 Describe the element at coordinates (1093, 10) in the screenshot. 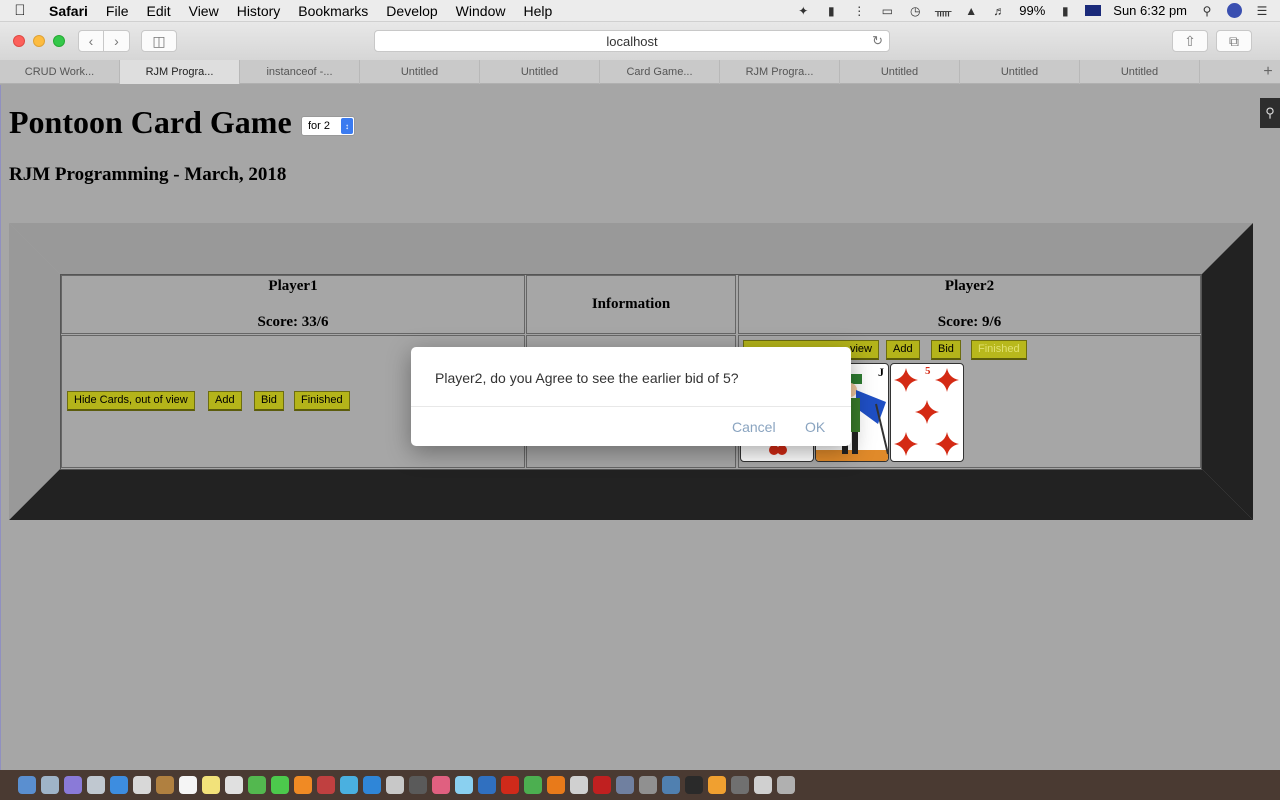

I see `flag-icon` at that location.